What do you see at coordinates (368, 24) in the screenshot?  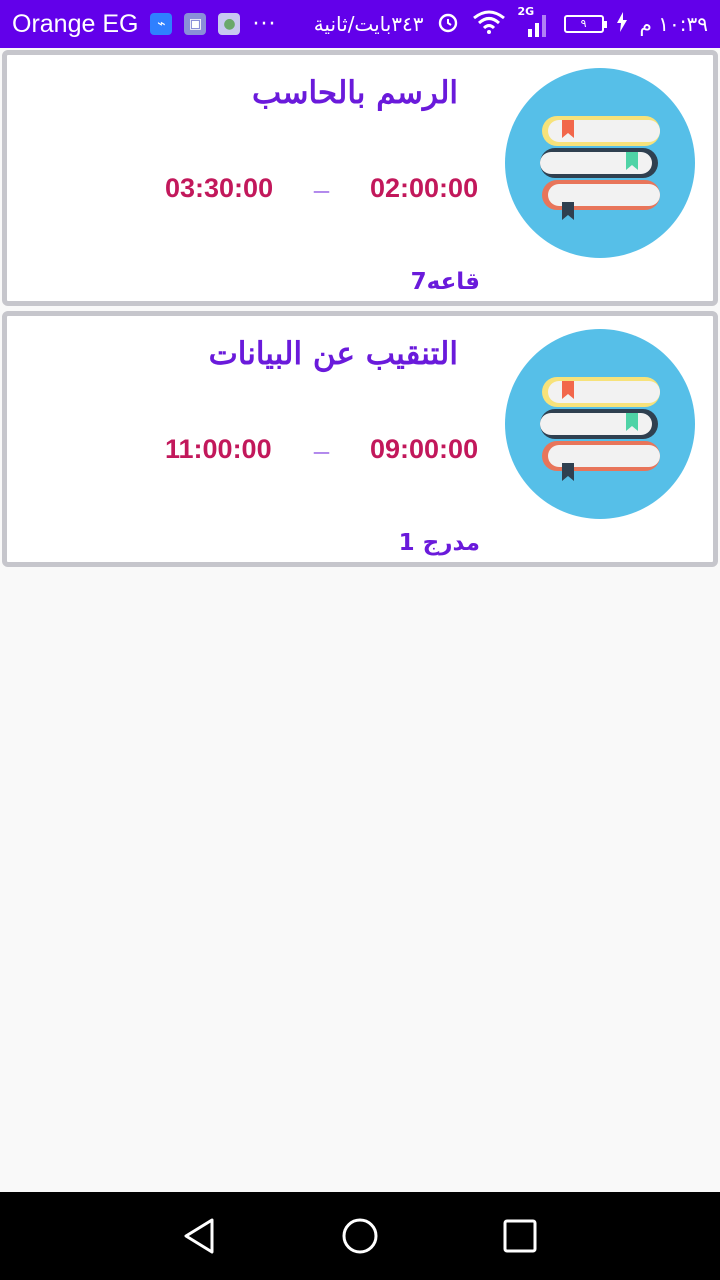 I see `network-speed: ٣٤٣بايت/ثانية` at bounding box center [368, 24].